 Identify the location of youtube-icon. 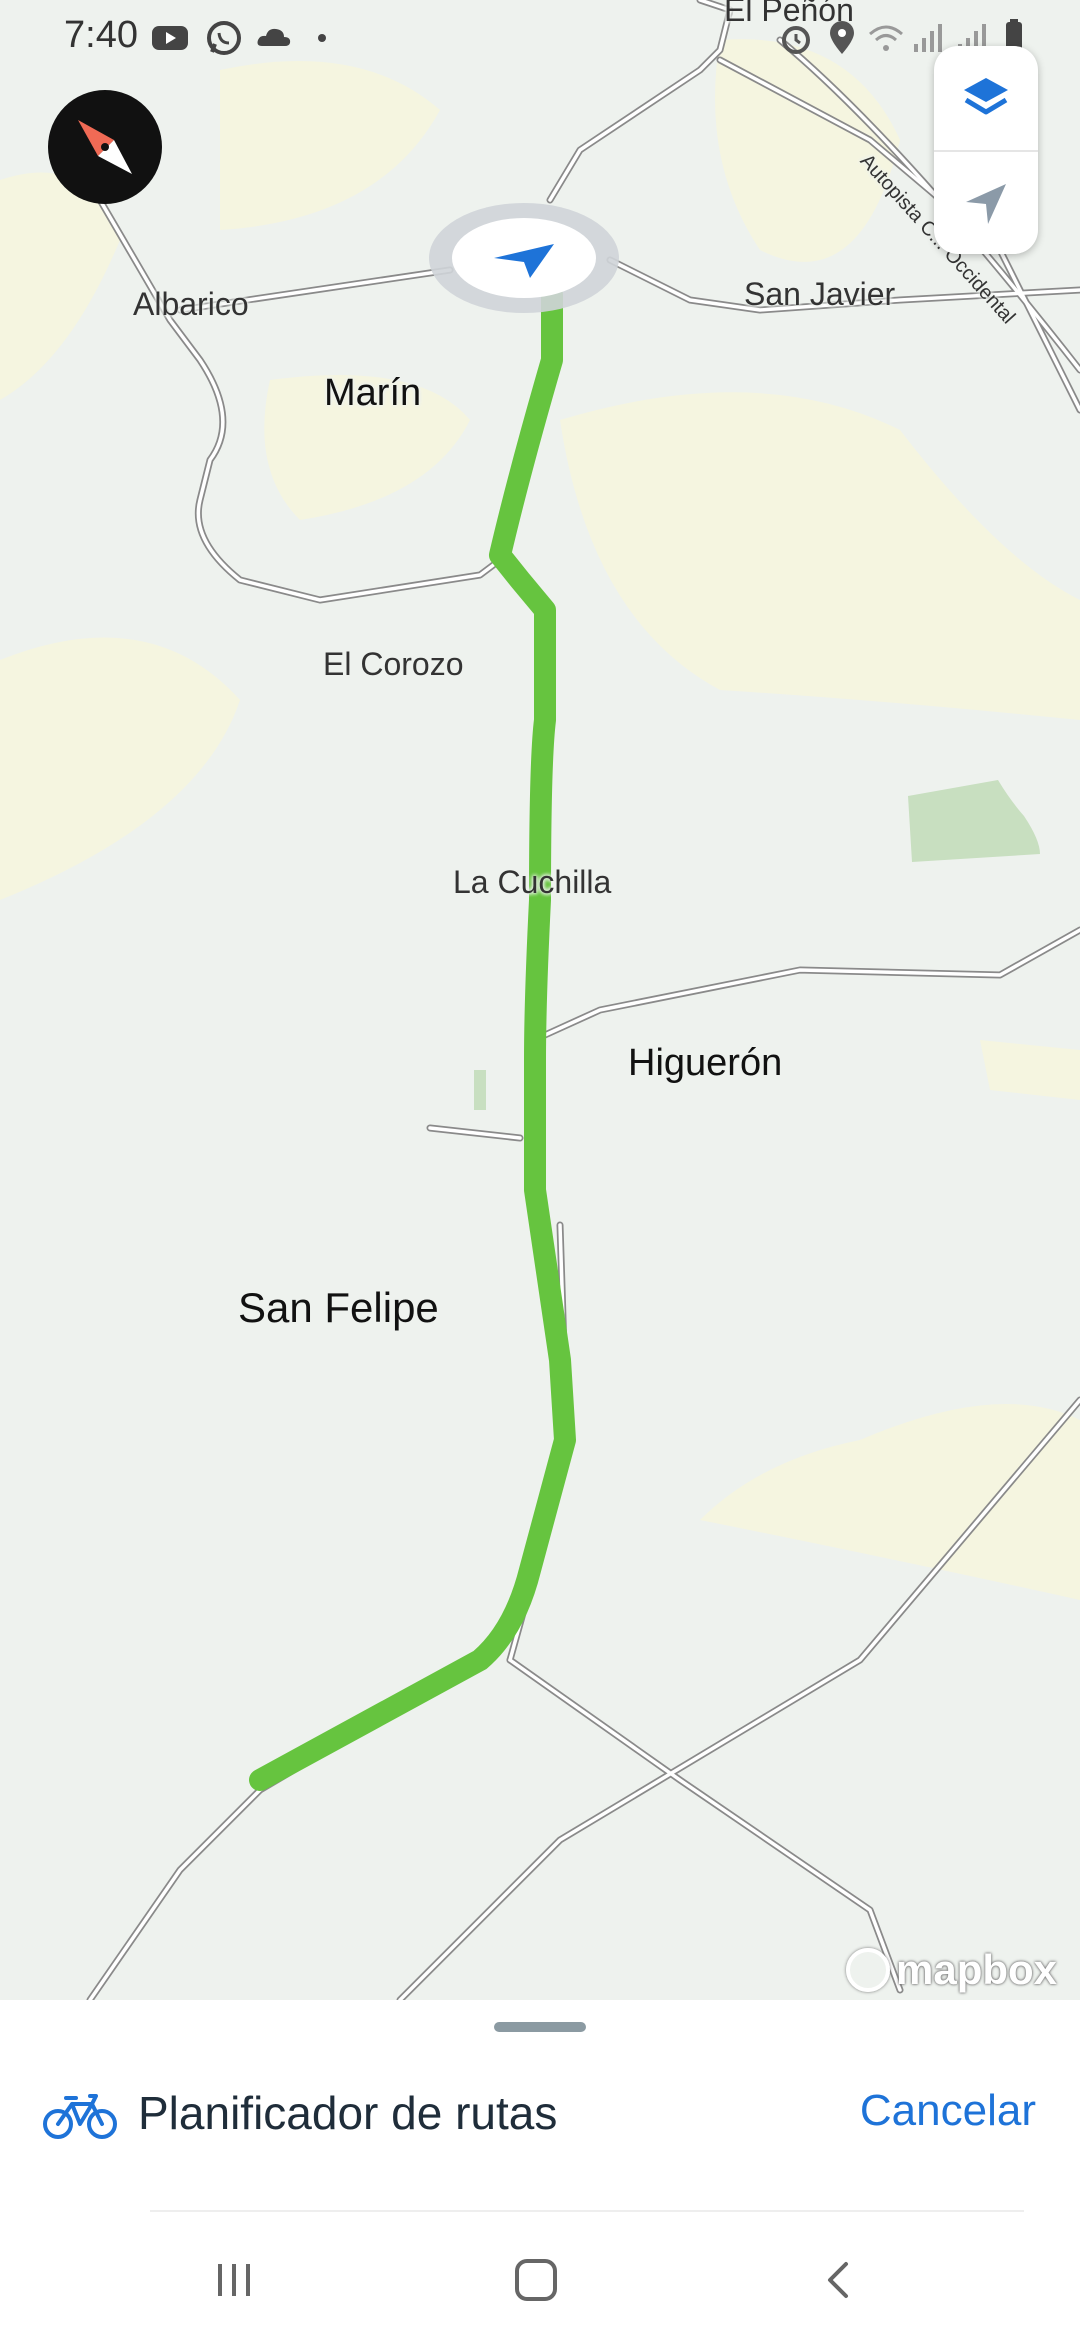
(170, 38).